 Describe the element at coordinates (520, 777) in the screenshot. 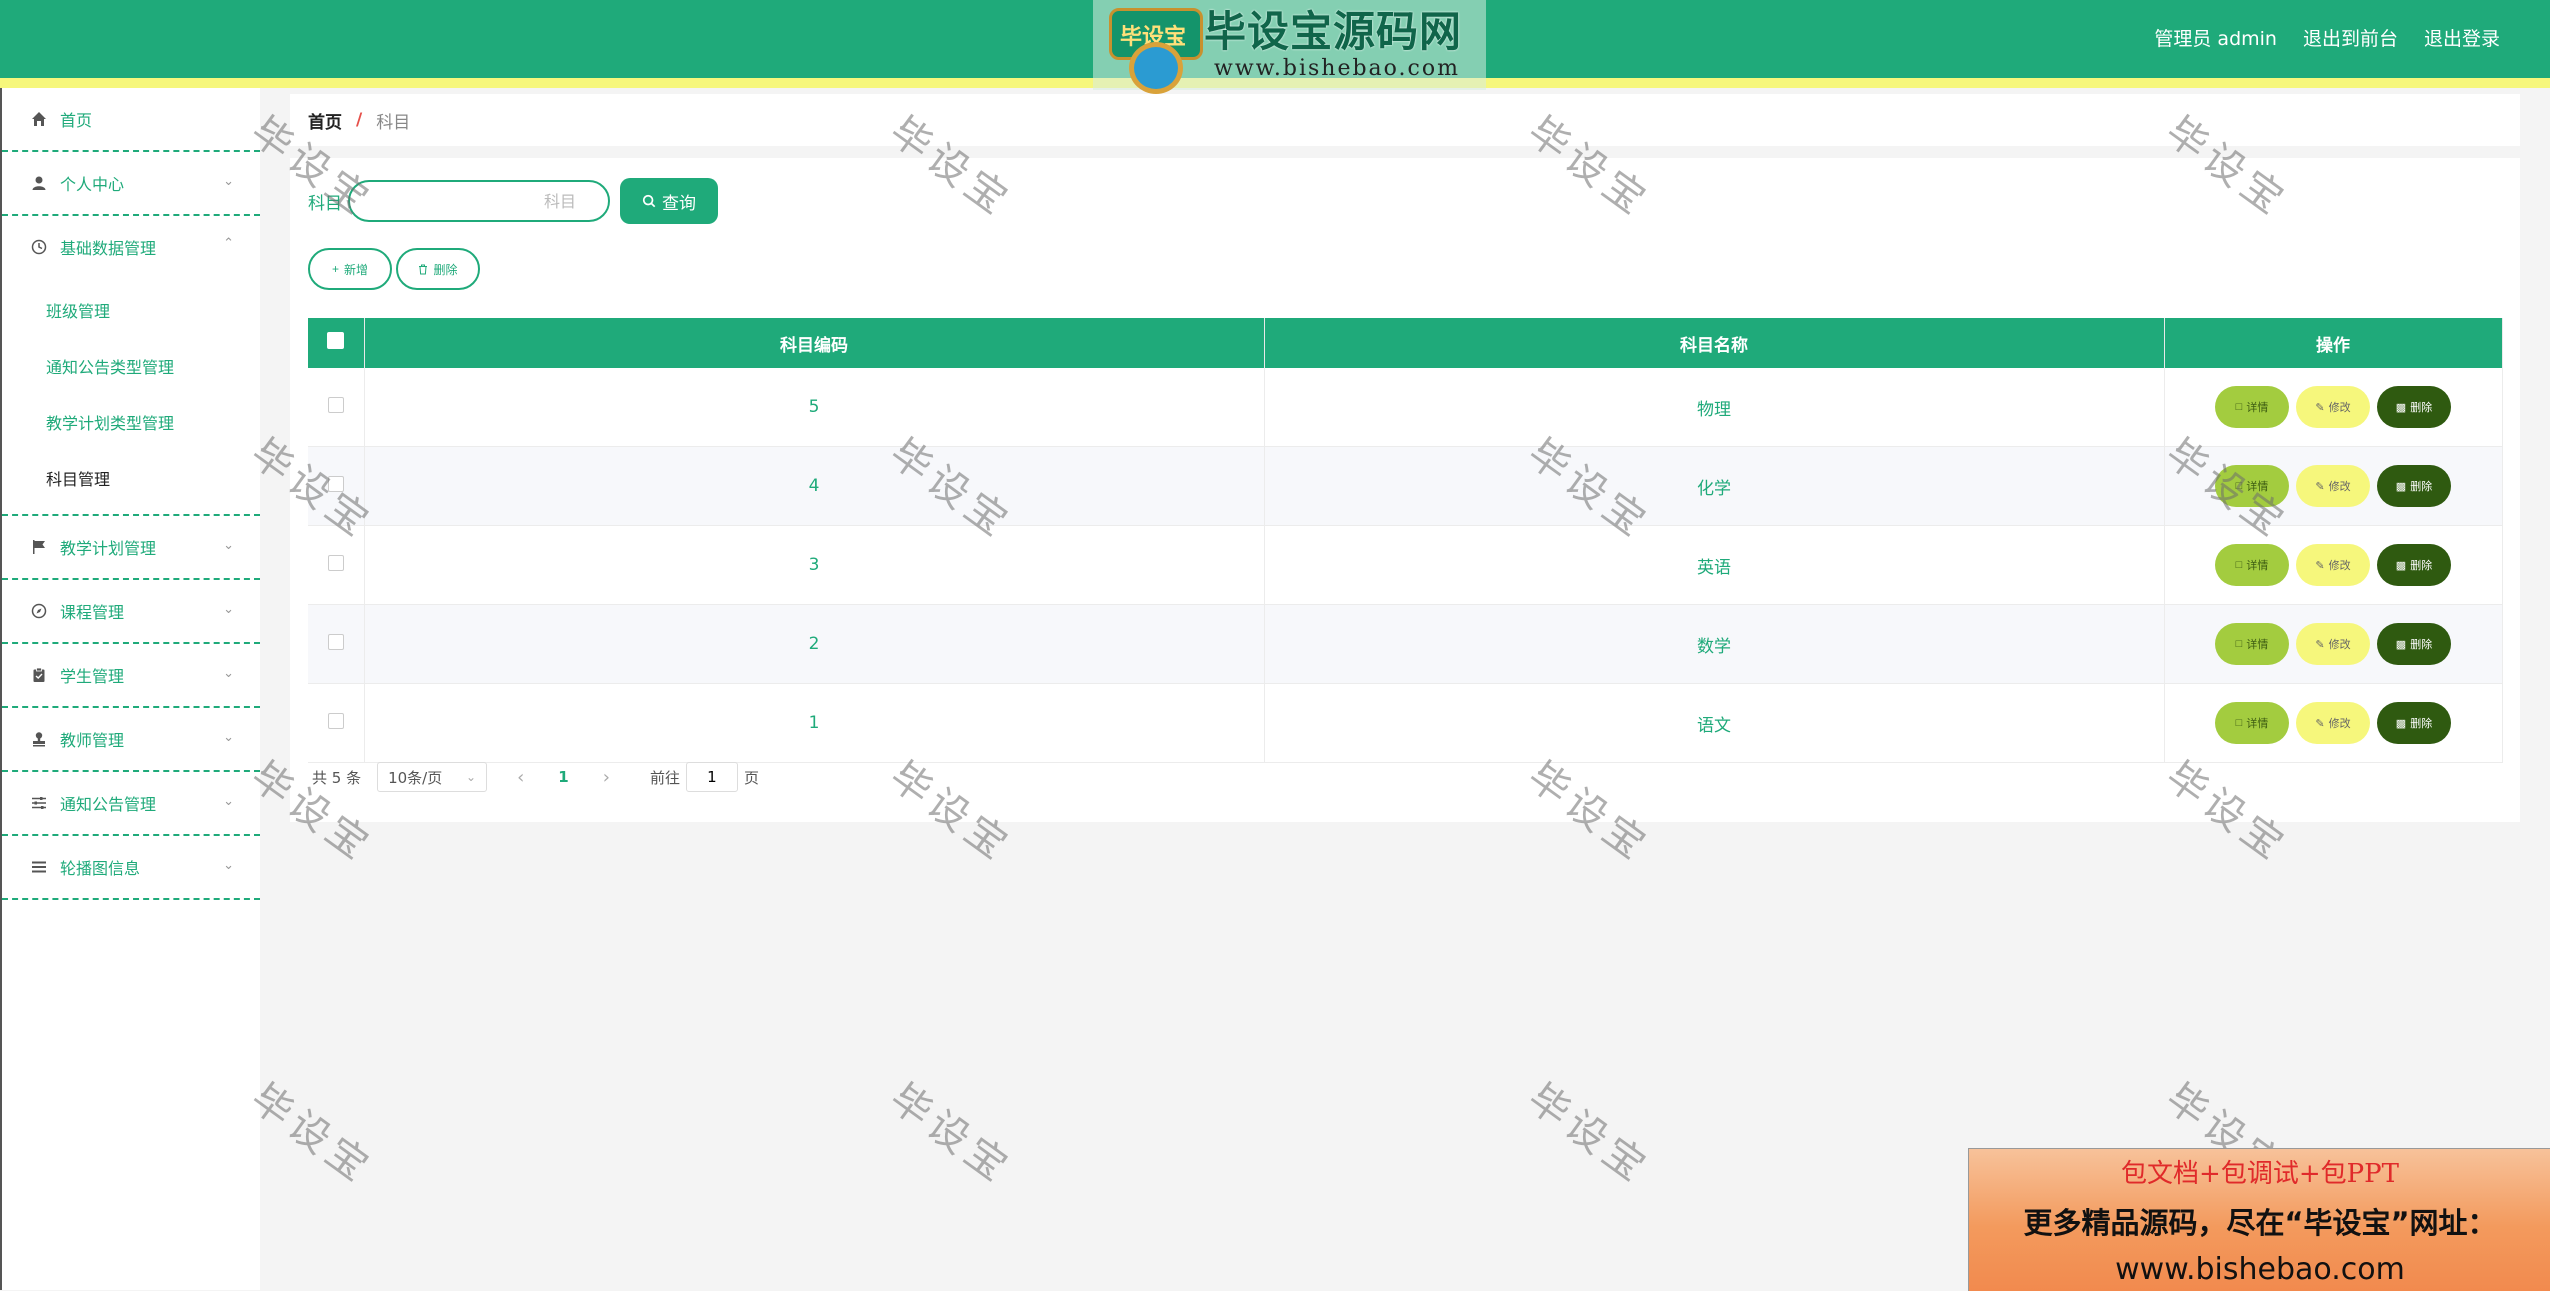

I see `prev-page-icon: ‹` at that location.